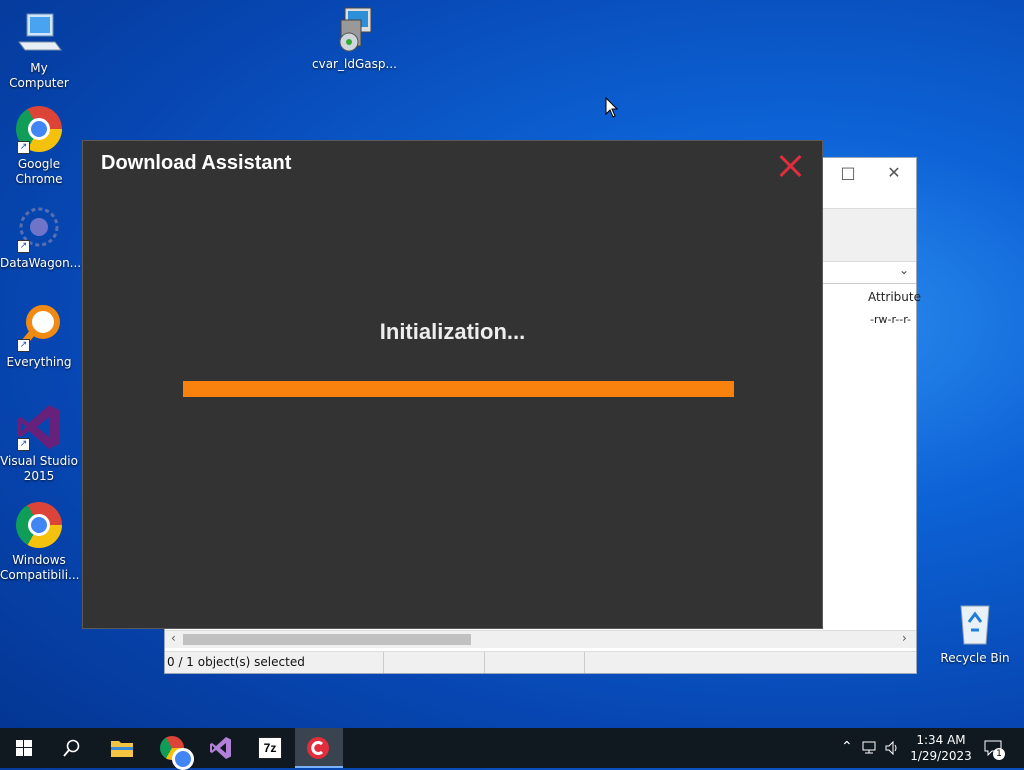  Describe the element at coordinates (894, 297) in the screenshot. I see `column-header-attribute: Attribute` at that location.